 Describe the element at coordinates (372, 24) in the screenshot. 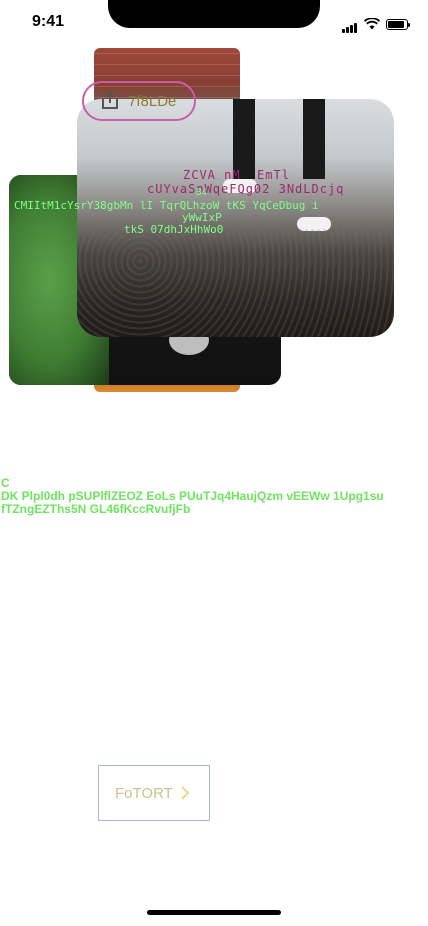

I see `wifi-icon` at that location.